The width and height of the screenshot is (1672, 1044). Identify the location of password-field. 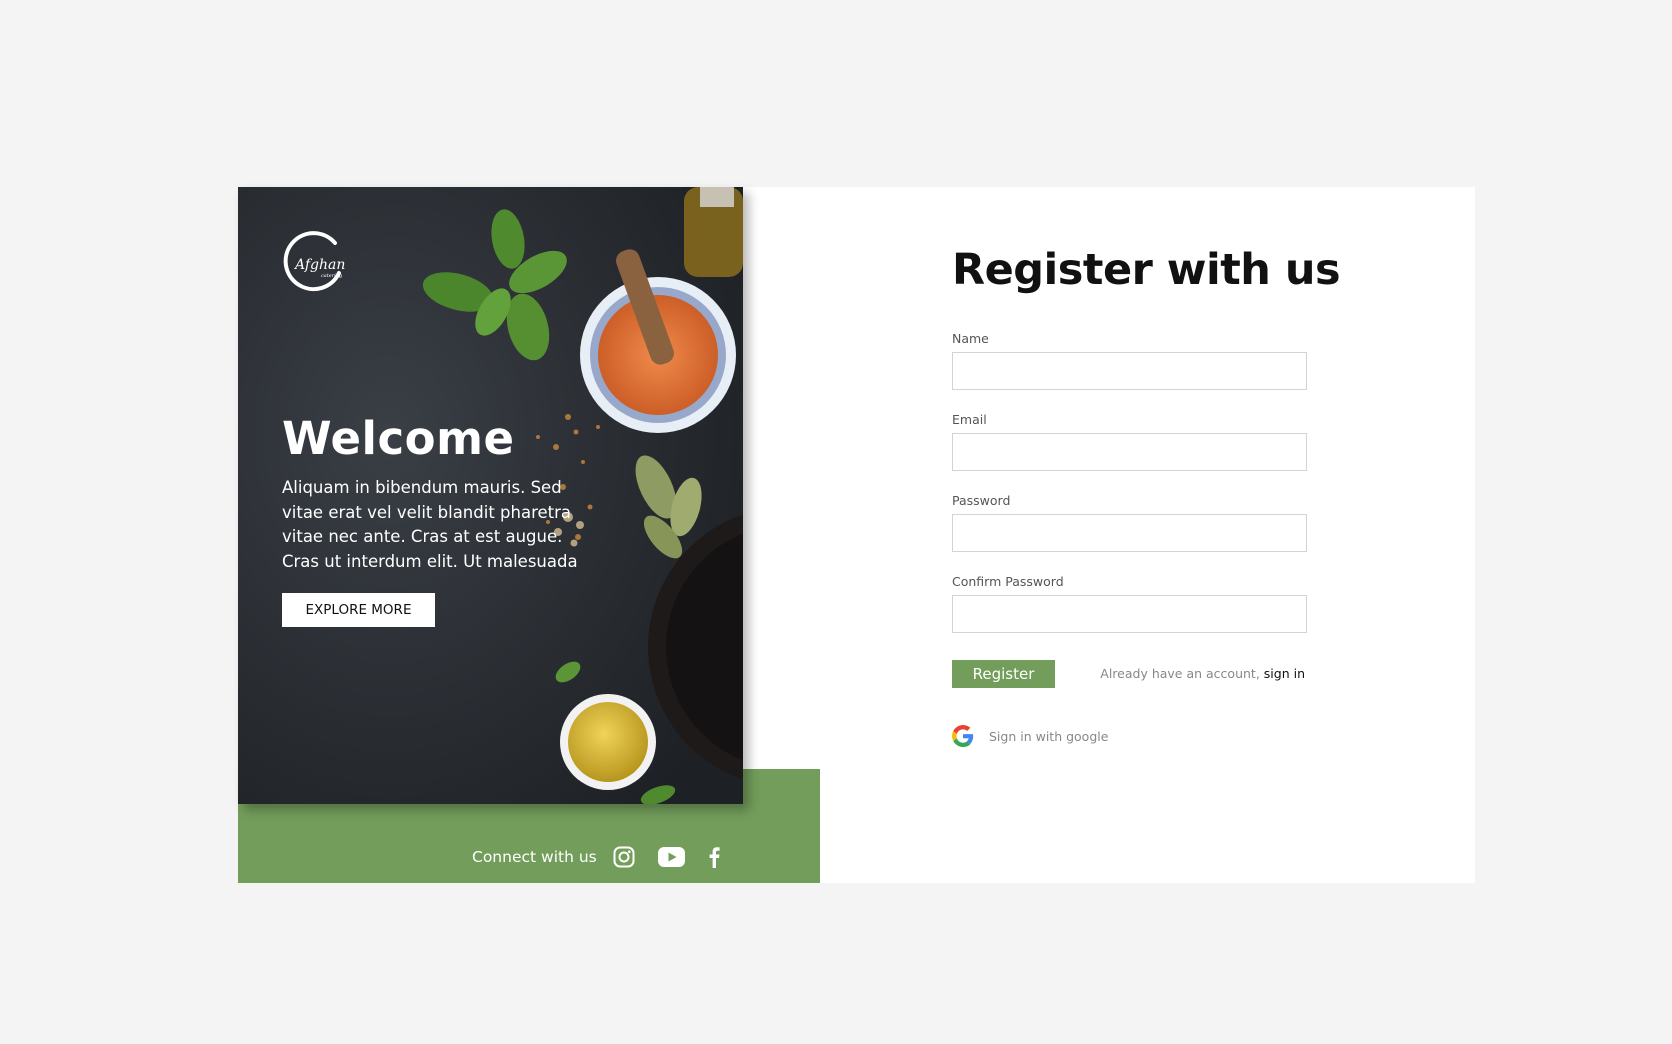
(1129, 533).